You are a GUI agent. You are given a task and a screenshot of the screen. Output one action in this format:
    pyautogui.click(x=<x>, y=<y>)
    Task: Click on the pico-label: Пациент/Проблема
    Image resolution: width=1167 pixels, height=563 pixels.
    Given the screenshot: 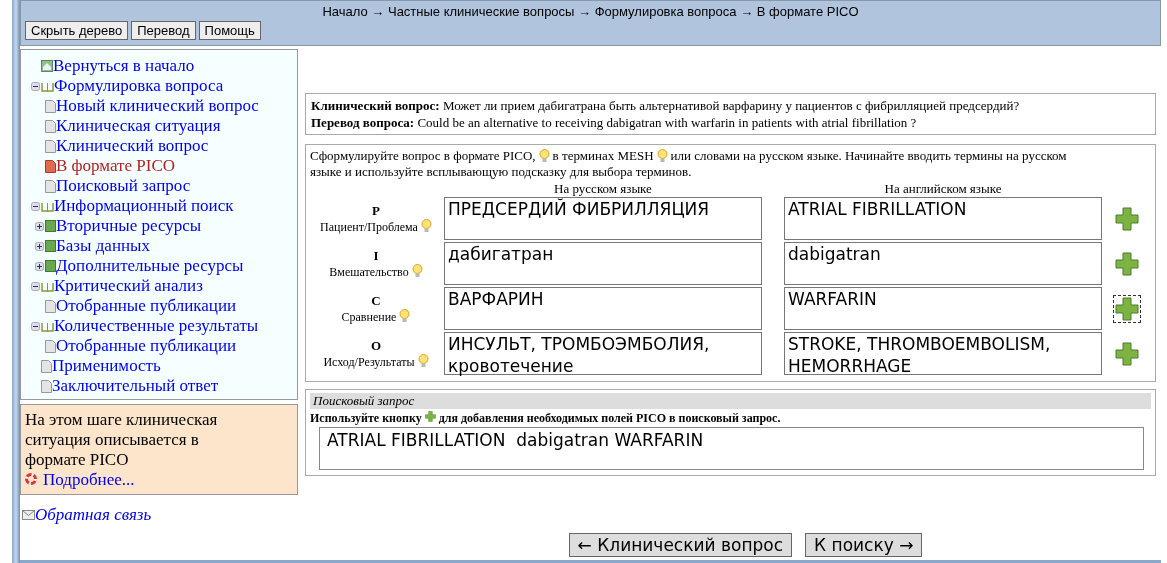 What is the action you would take?
    pyautogui.click(x=369, y=226)
    